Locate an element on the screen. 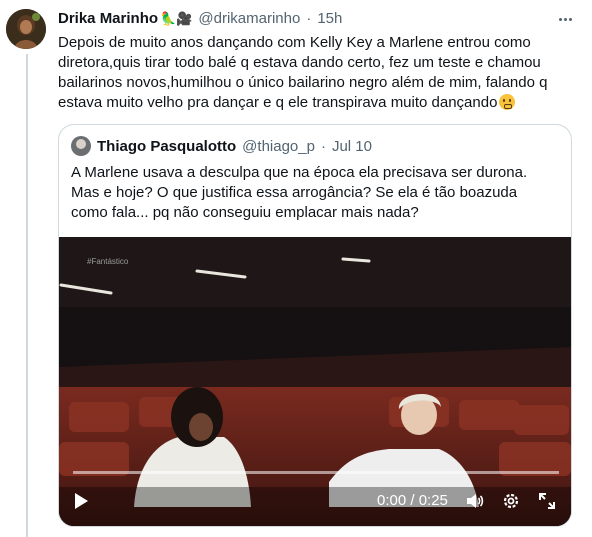 The height and width of the screenshot is (537, 592). quoted-tweet-date: Jul 10 is located at coordinates (351, 146).